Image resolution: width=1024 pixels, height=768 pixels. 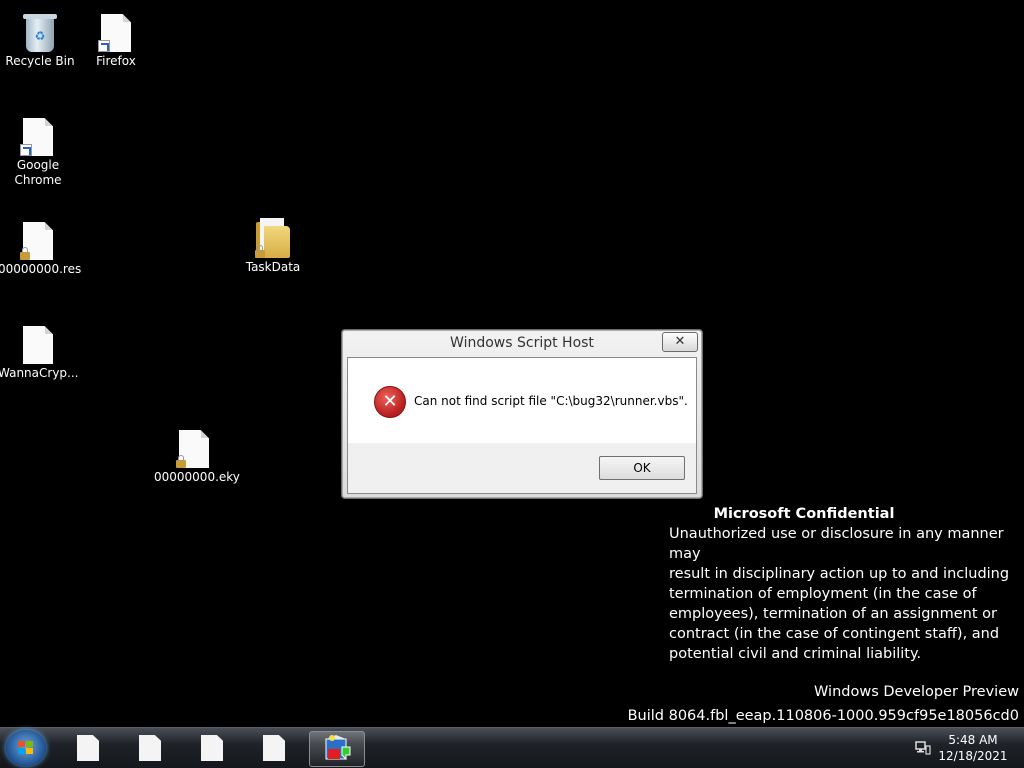 I want to click on network-icon, so click(x=923, y=747).